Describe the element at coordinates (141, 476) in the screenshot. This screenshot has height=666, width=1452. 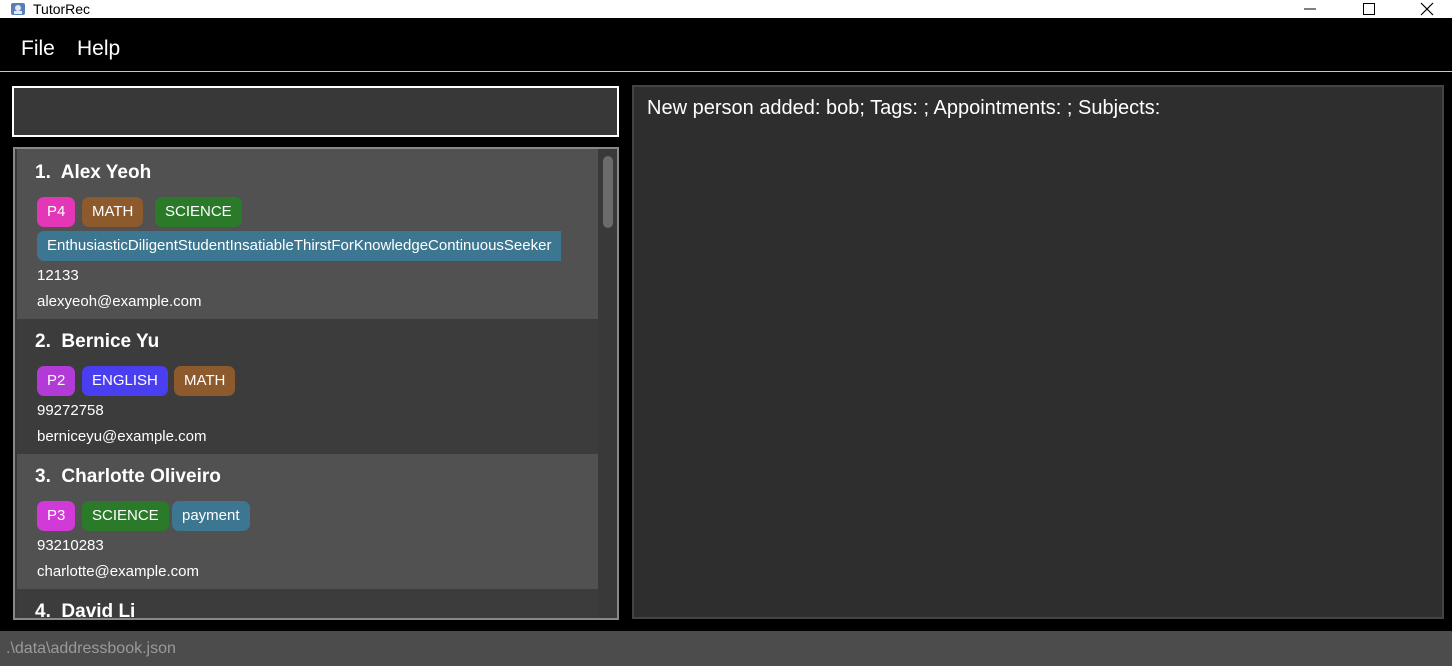
I see `person-name-text: Charlotte Oliveiro` at that location.